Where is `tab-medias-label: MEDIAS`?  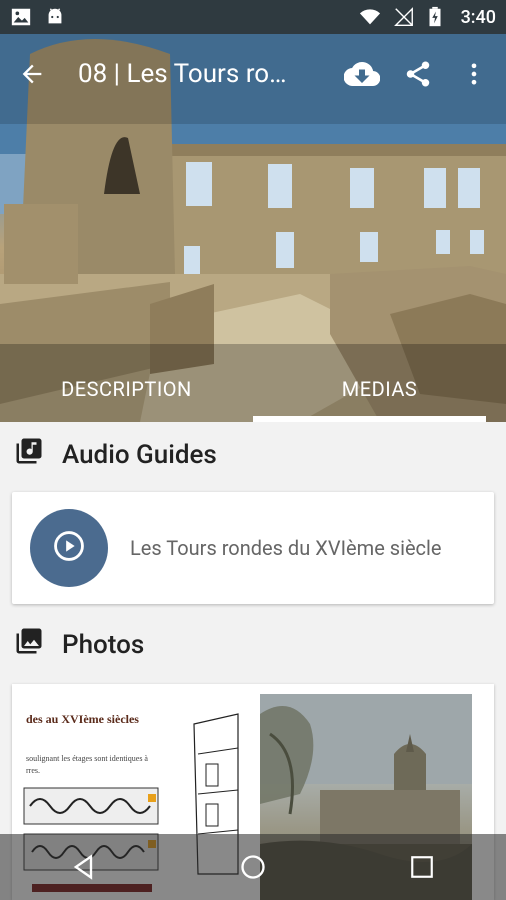 tab-medias-label: MEDIAS is located at coordinates (379, 389).